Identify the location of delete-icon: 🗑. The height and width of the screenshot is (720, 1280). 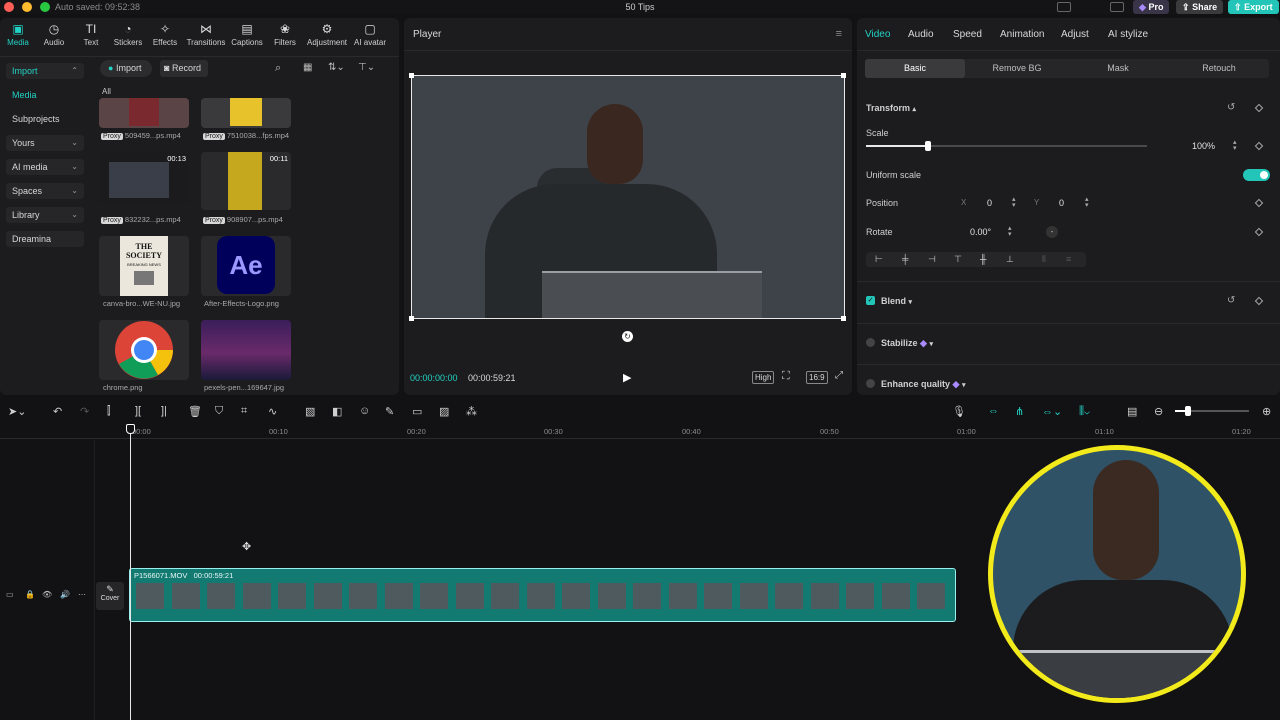
(195, 411).